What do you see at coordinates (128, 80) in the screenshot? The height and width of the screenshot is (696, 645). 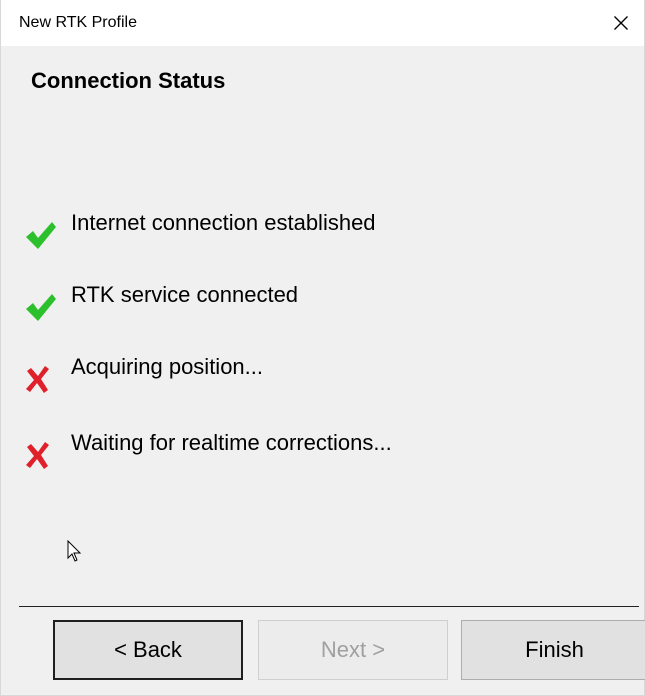 I see `page-heading: Connection Status` at bounding box center [128, 80].